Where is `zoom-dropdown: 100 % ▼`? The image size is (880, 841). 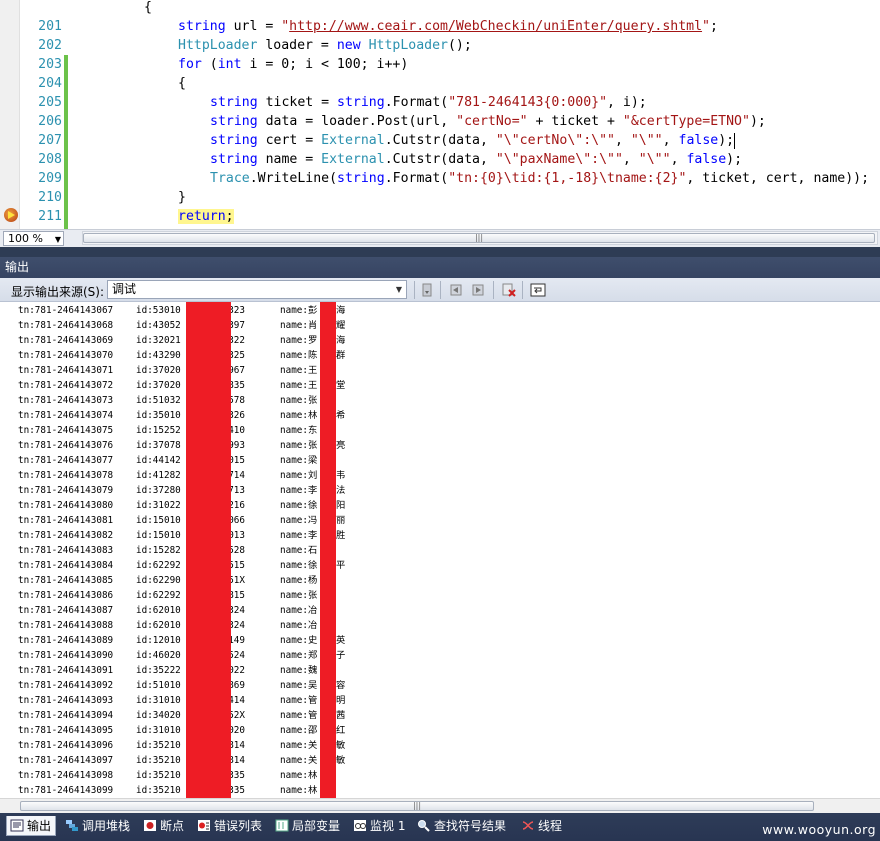 zoom-dropdown: 100 % ▼ is located at coordinates (33, 238).